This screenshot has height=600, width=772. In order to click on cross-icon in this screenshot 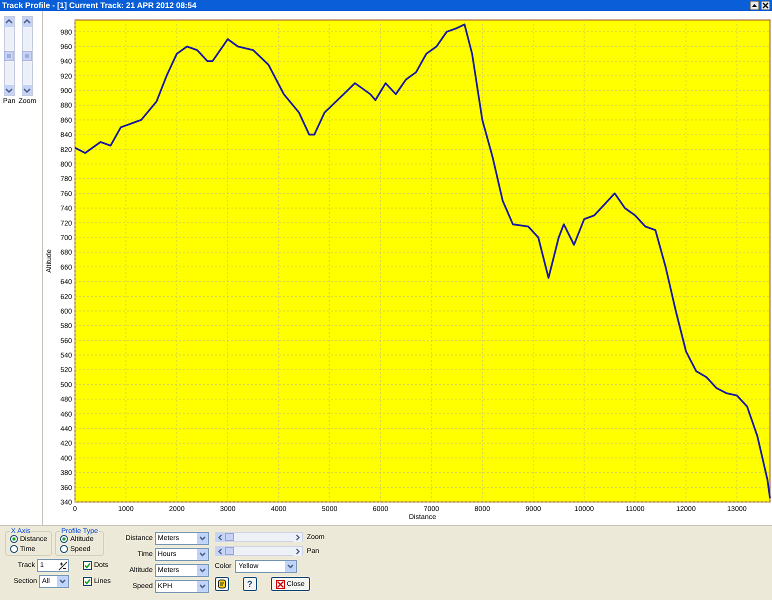, I will do `click(280, 584)`.